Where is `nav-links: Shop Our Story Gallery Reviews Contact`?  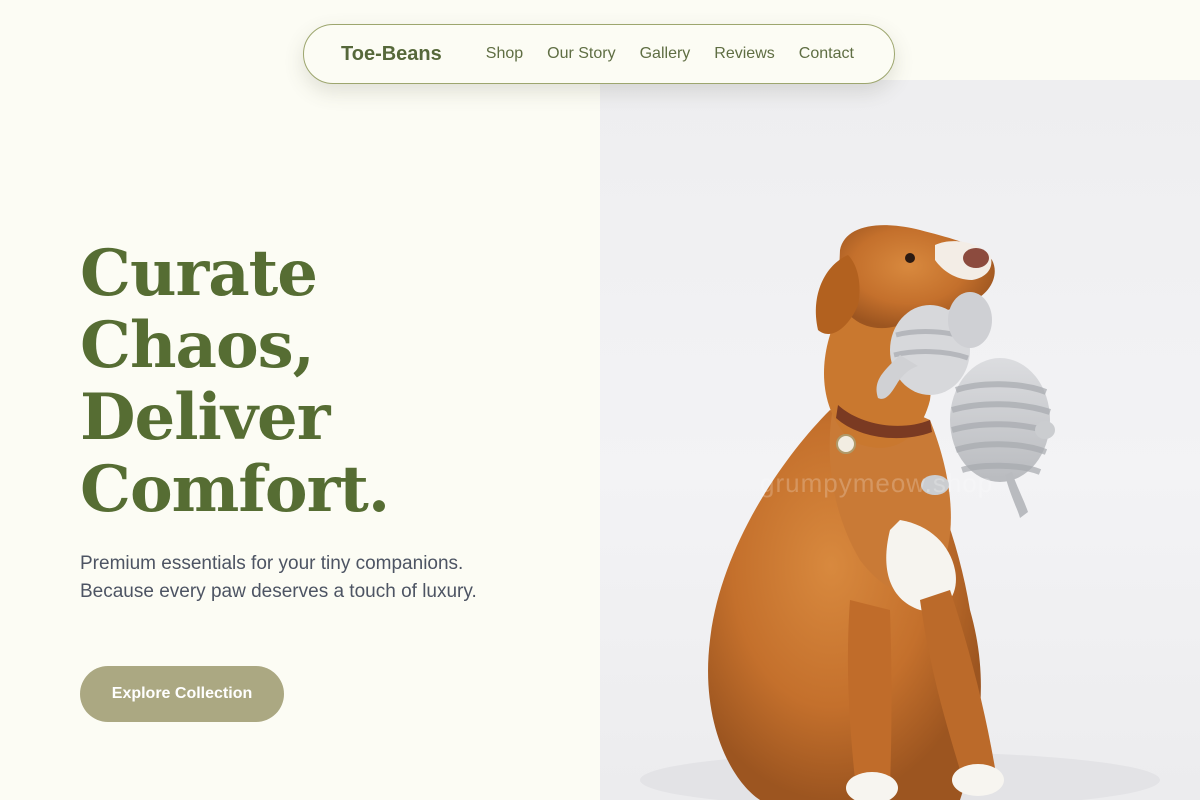
nav-links: Shop Our Story Gallery Reviews Contact is located at coordinates (670, 54).